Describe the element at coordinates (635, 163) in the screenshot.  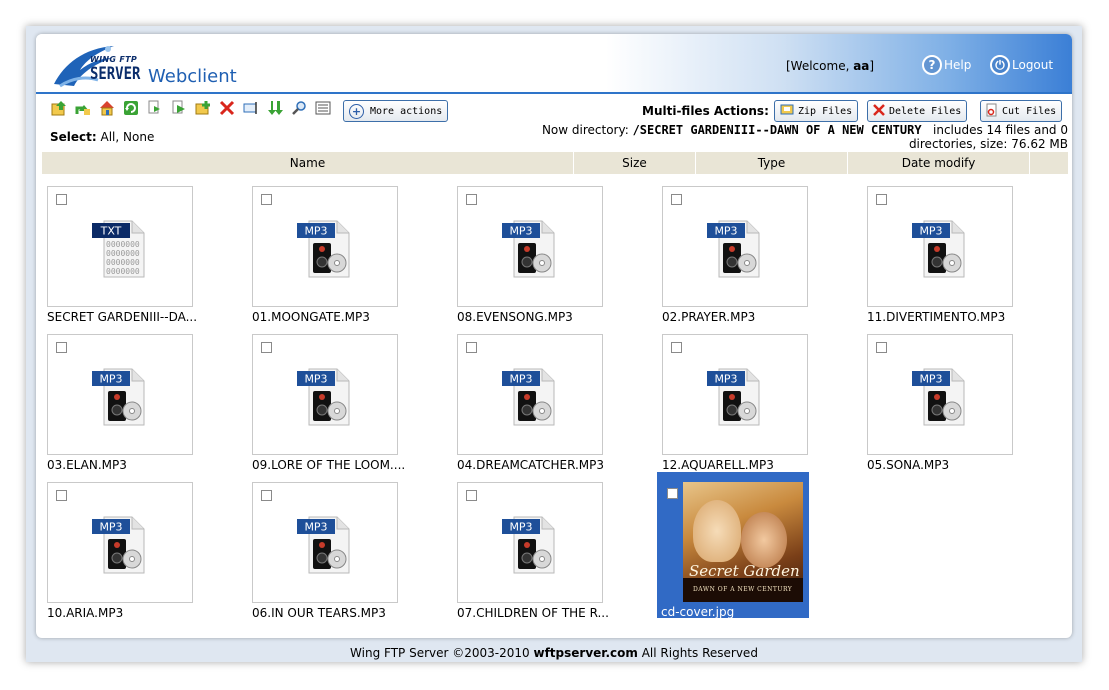
I see `column-size: Size` at that location.